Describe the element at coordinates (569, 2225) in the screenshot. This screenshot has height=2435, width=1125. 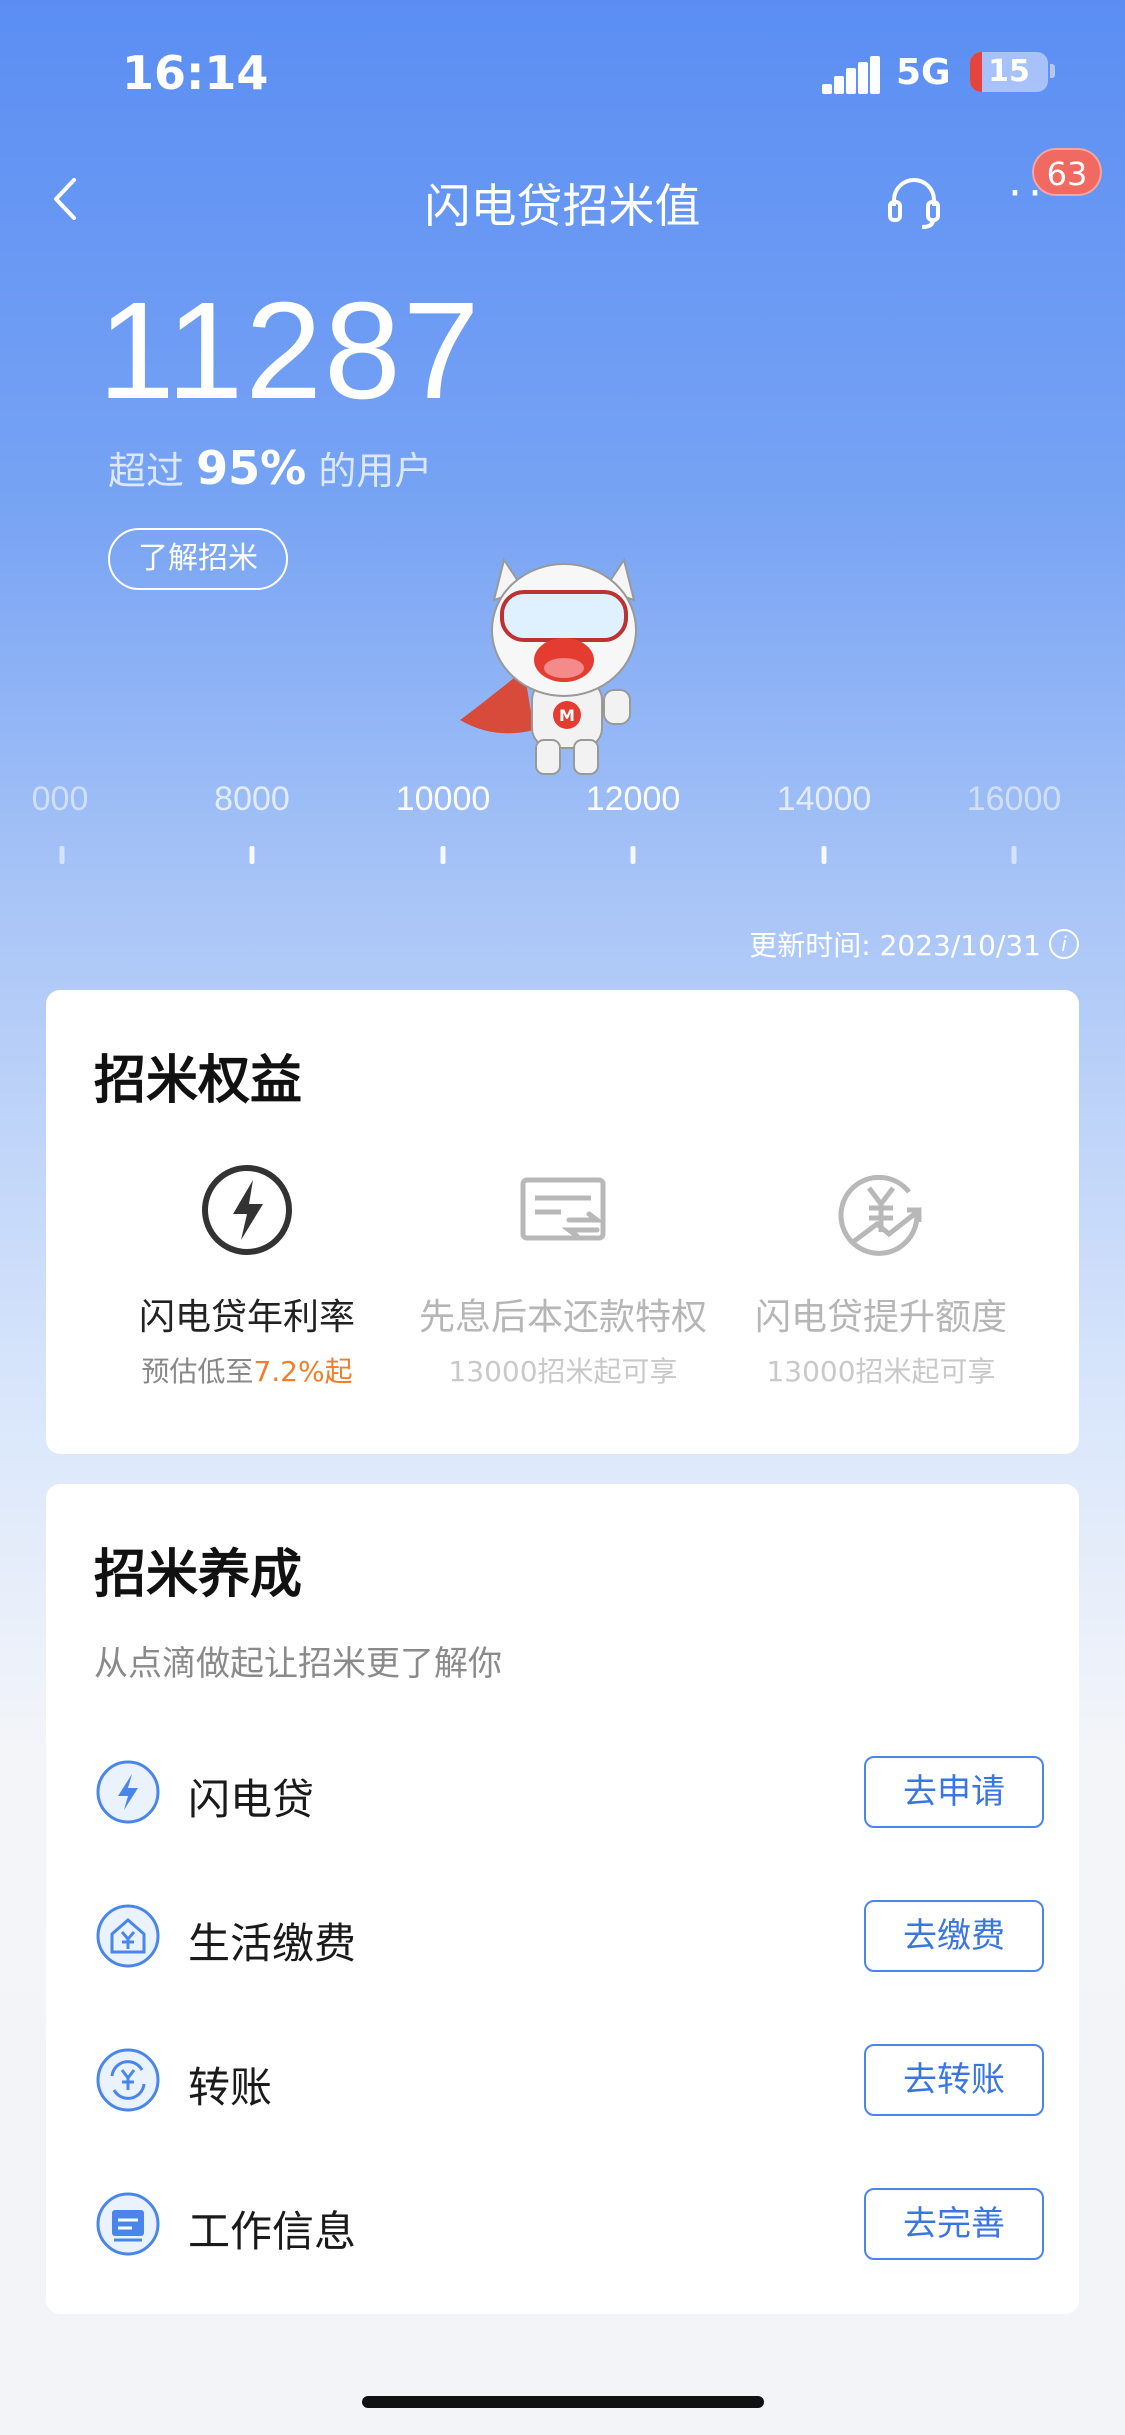
I see `task-row-work-info: 工作信息 去完善` at that location.